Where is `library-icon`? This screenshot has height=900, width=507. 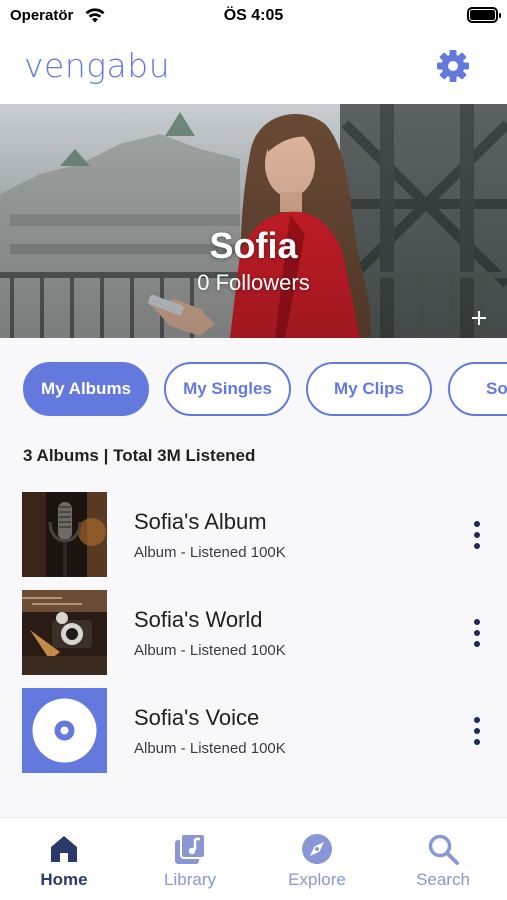 library-icon is located at coordinates (190, 848).